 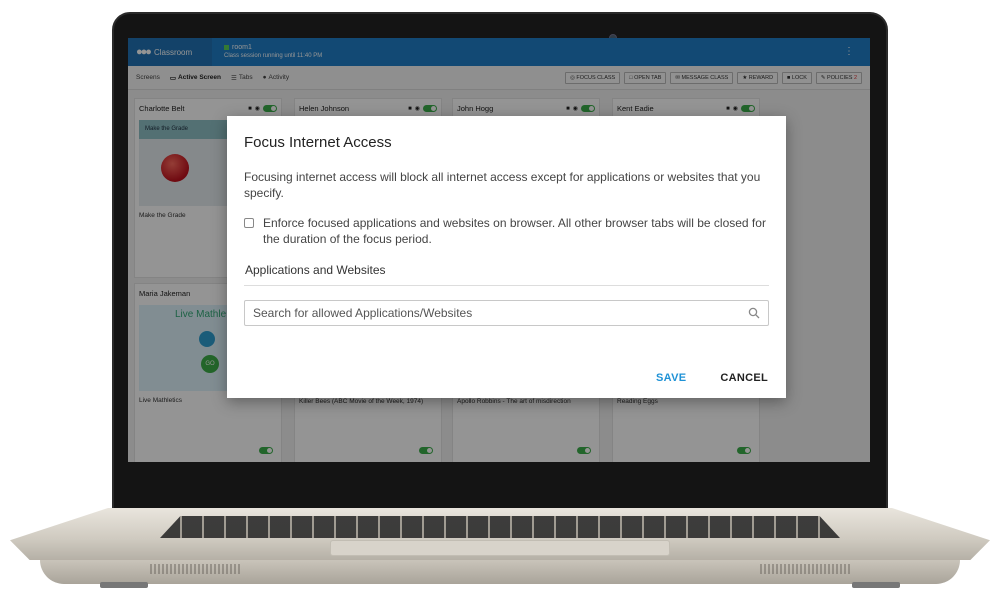 What do you see at coordinates (249, 223) in the screenshot?
I see `enforce-checkbox` at bounding box center [249, 223].